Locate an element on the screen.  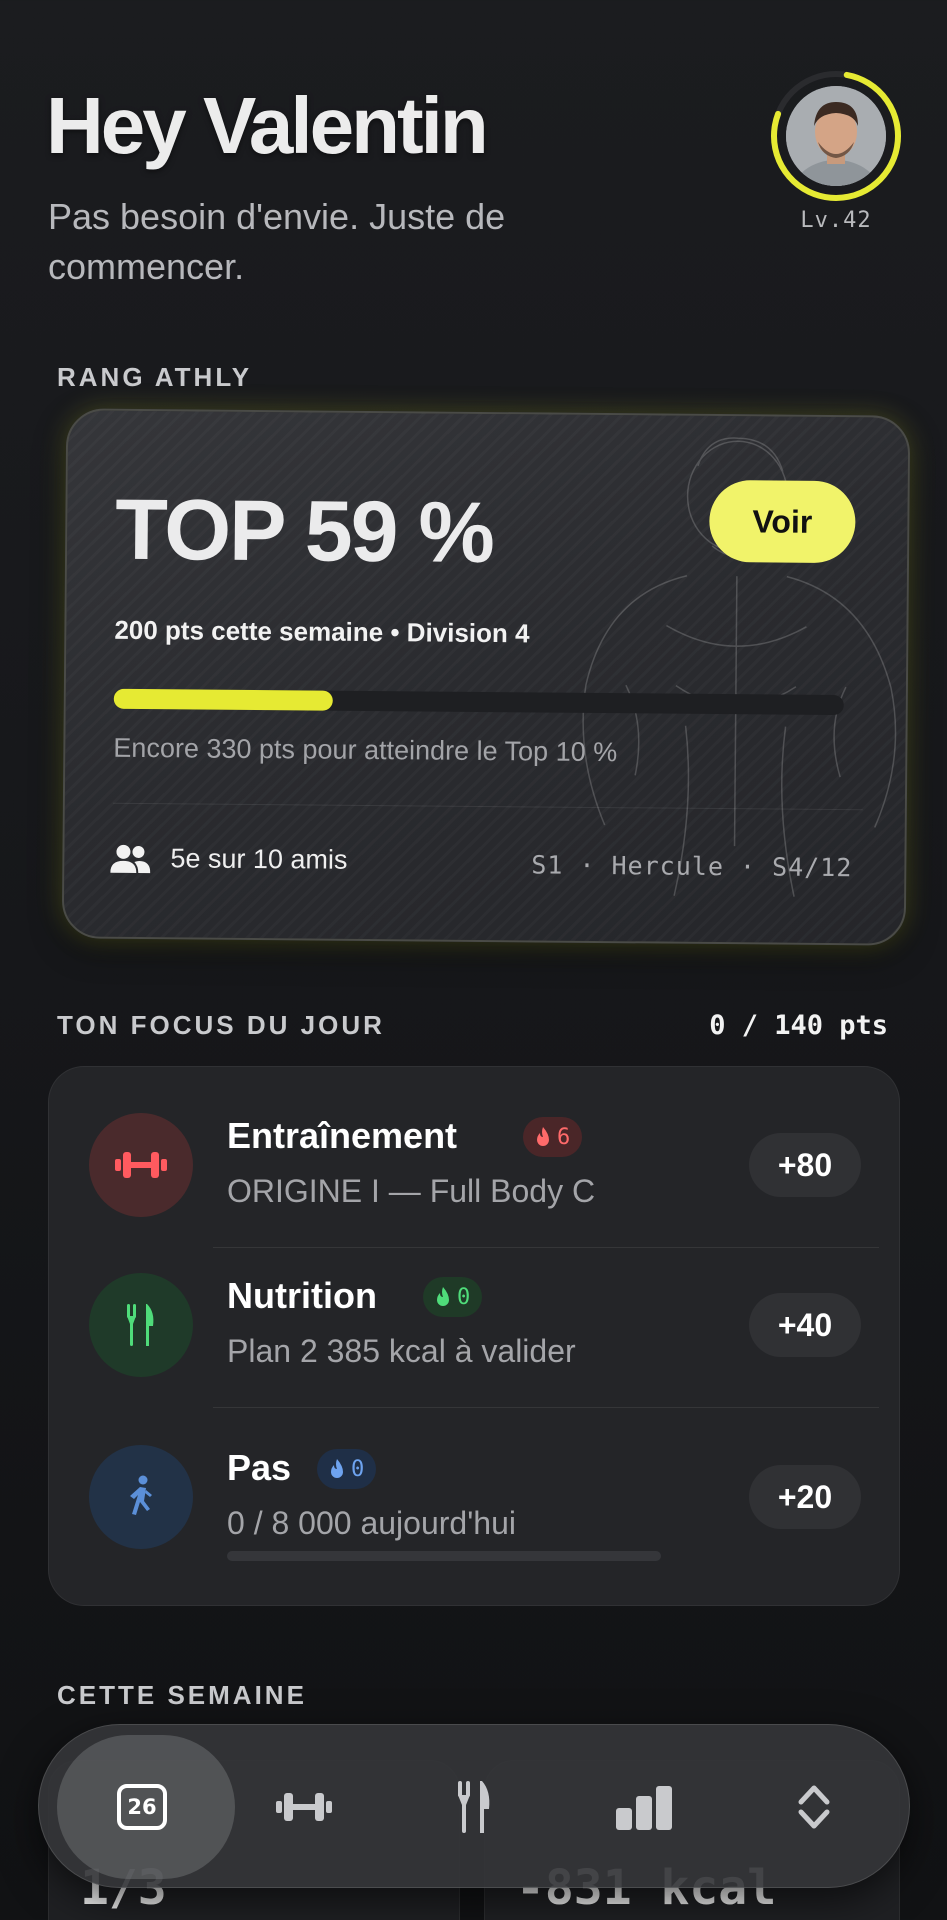
rank-section-label: RANG ATHLY is located at coordinates (155, 377).